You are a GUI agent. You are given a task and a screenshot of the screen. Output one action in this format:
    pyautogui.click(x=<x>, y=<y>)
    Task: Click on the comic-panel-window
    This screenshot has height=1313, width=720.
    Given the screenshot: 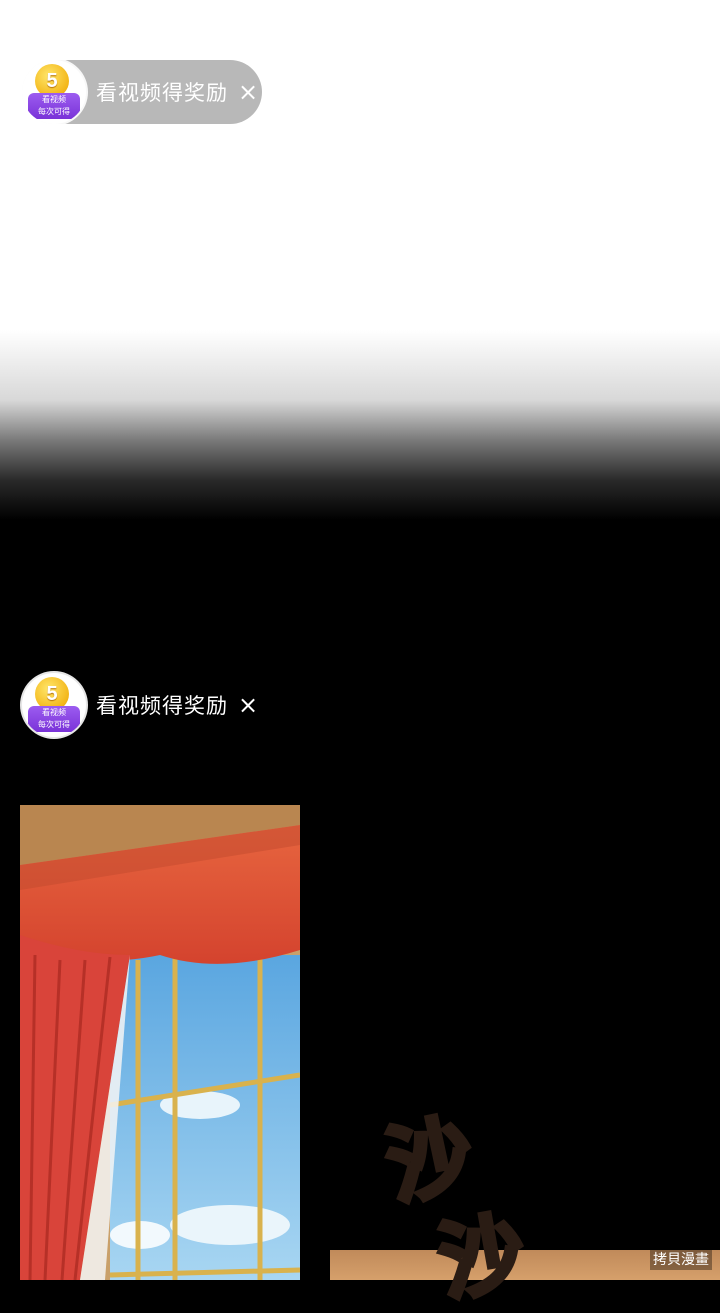 What is the action you would take?
    pyautogui.click(x=160, y=1042)
    